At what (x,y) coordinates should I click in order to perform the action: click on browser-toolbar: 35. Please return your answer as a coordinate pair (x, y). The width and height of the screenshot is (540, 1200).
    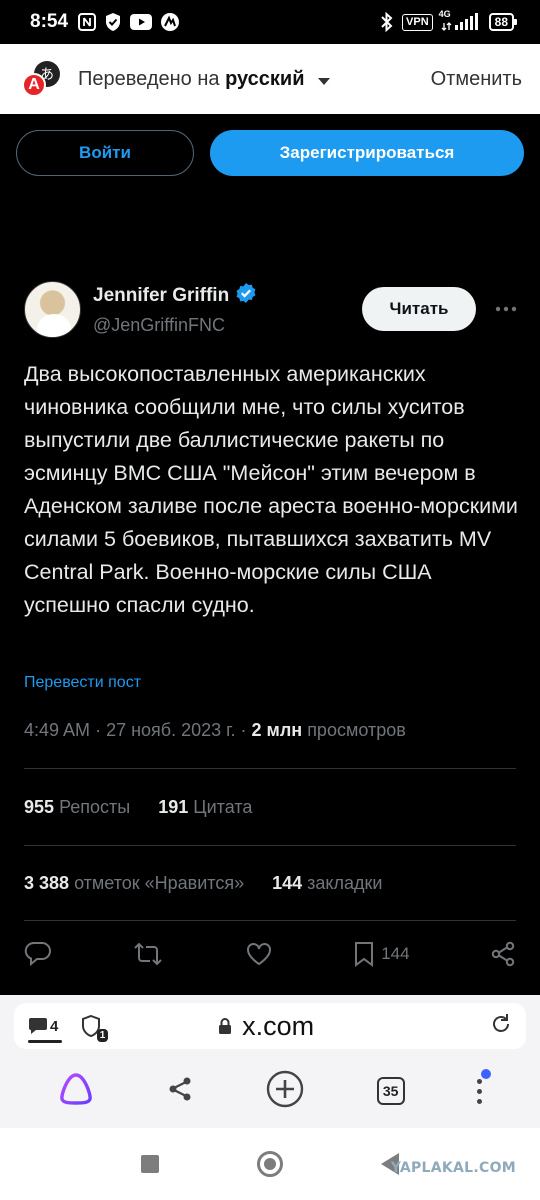
    Looking at the image, I should click on (270, 1091).